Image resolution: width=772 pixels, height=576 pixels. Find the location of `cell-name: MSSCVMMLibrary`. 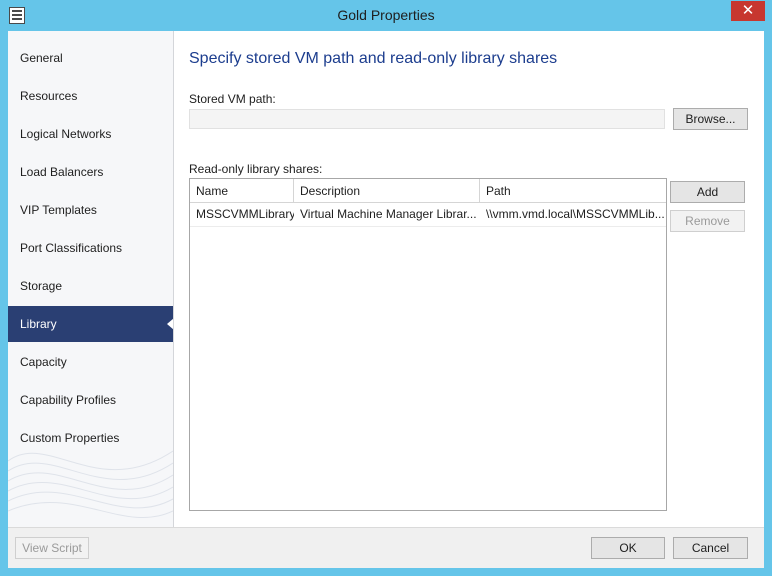

cell-name: MSSCVMMLibrary is located at coordinates (245, 214).